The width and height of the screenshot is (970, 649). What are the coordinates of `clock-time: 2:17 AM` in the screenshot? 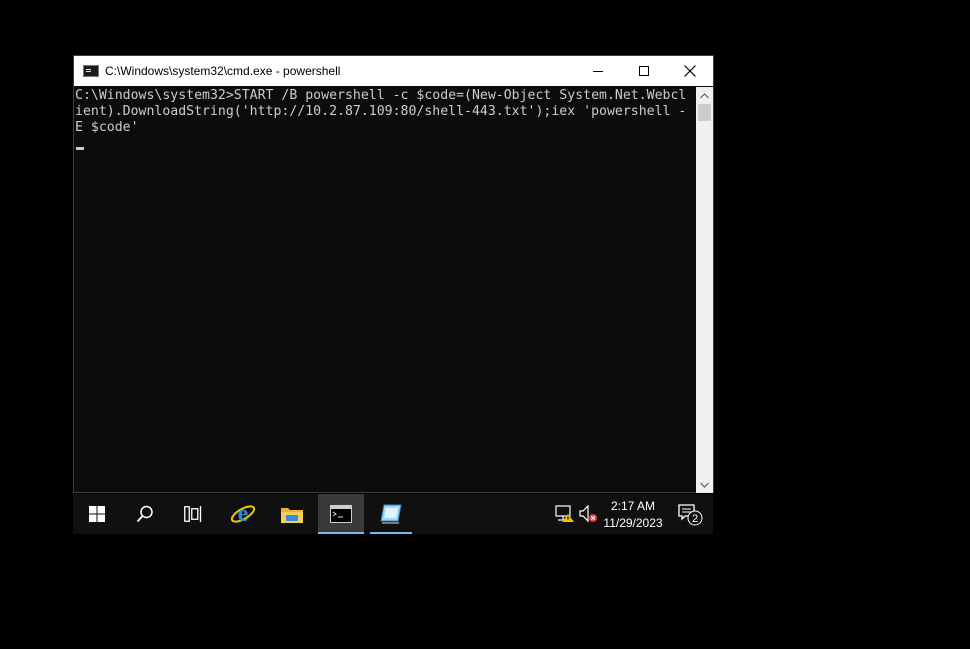 It's located at (633, 506).